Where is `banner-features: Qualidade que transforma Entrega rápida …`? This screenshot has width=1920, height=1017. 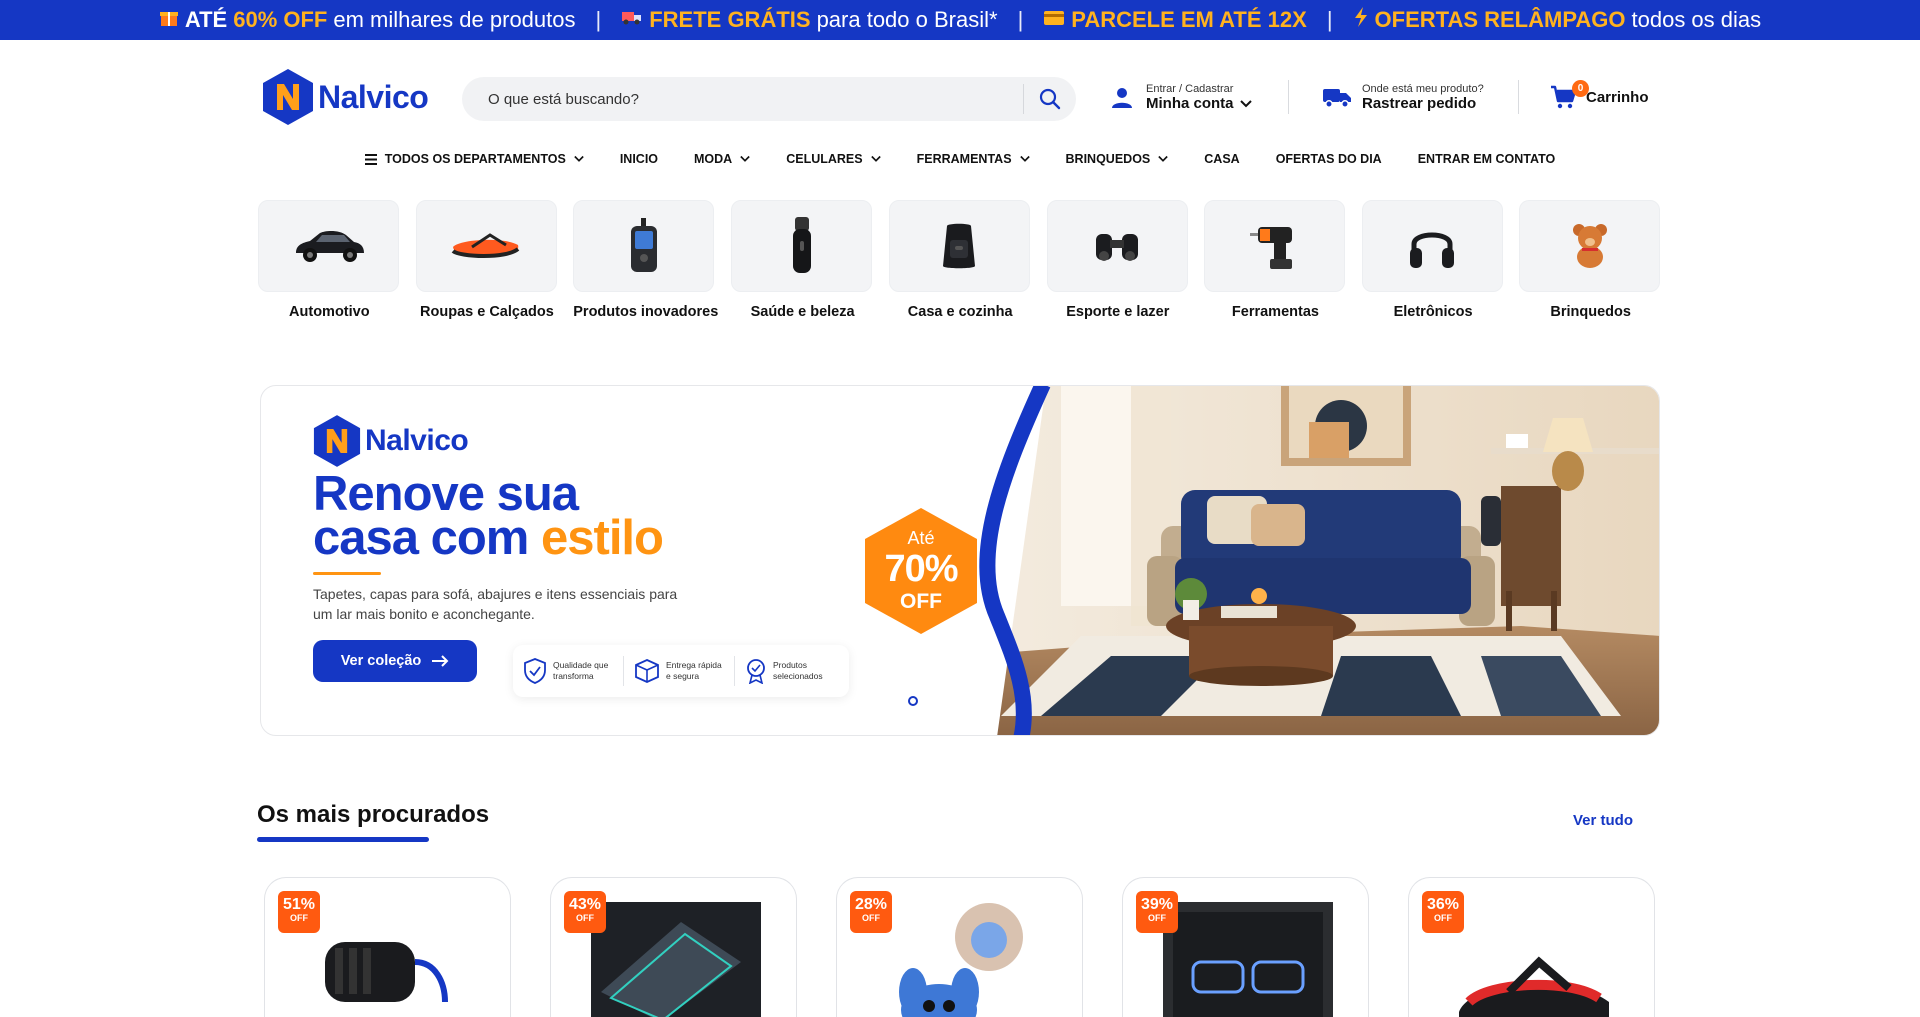 banner-features: Qualidade que transforma Entrega rápida … is located at coordinates (681, 671).